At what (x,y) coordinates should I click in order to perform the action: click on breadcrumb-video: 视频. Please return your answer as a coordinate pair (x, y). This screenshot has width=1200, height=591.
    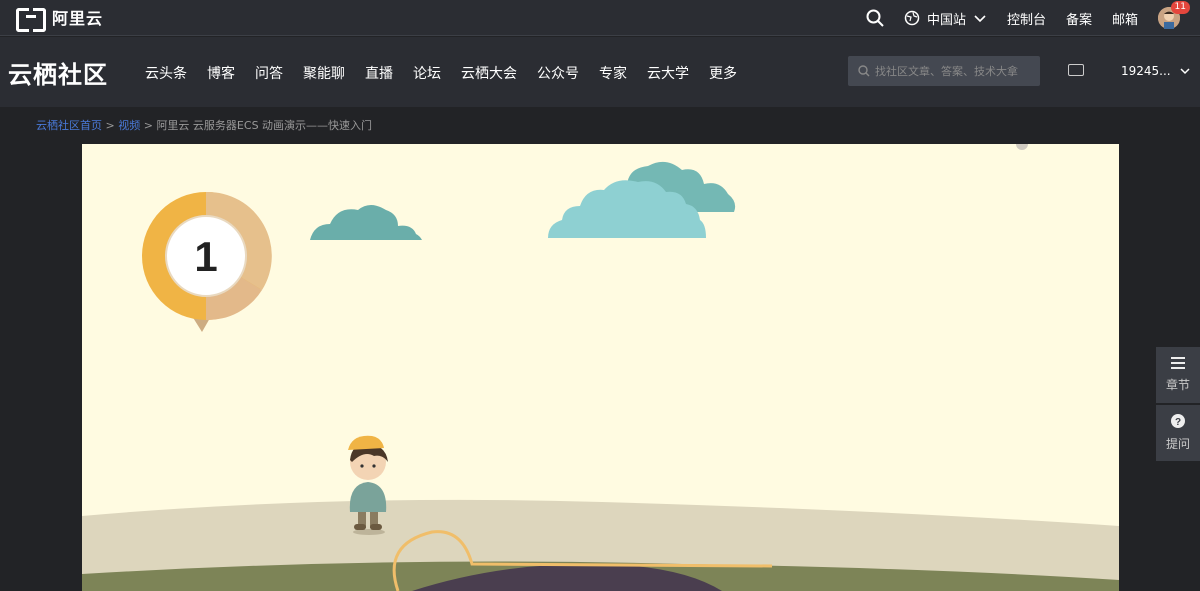
    Looking at the image, I should click on (129, 125).